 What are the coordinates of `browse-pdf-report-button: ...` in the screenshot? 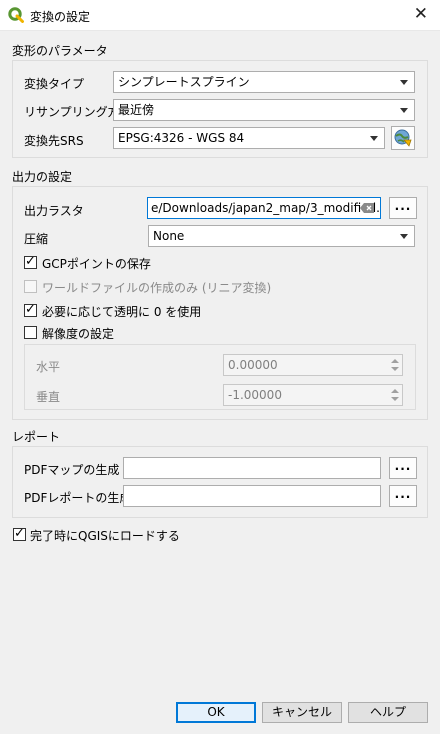 It's located at (403, 496).